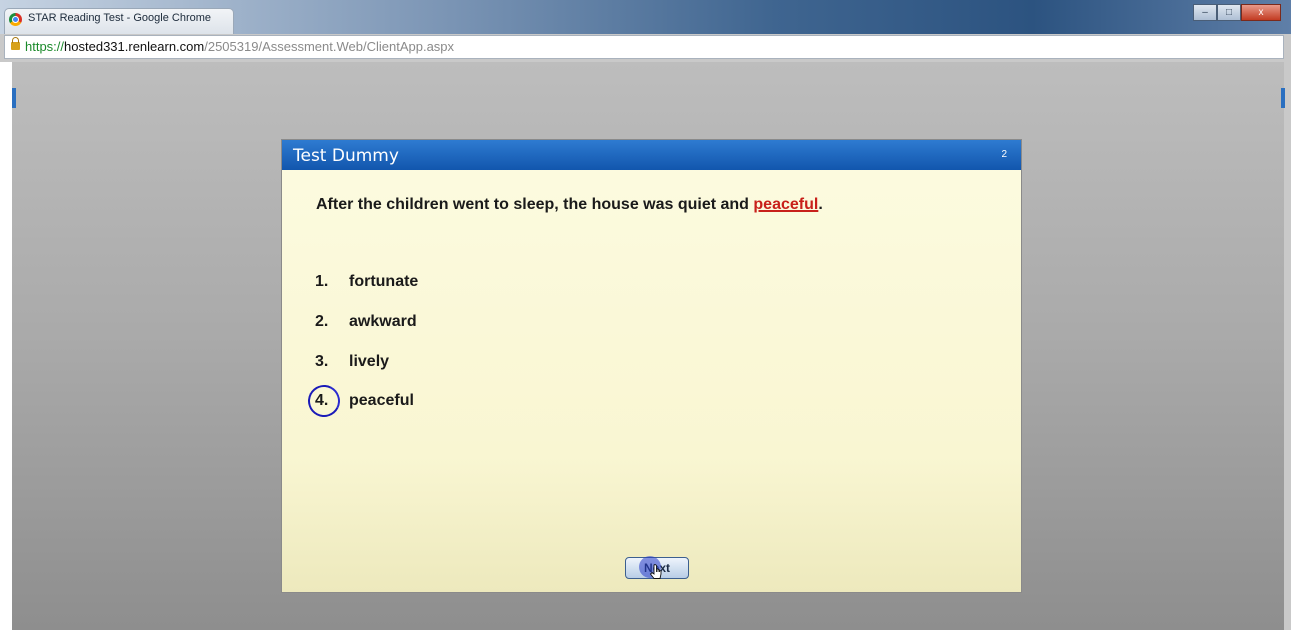  I want to click on underlined-word: peaceful, so click(786, 204).